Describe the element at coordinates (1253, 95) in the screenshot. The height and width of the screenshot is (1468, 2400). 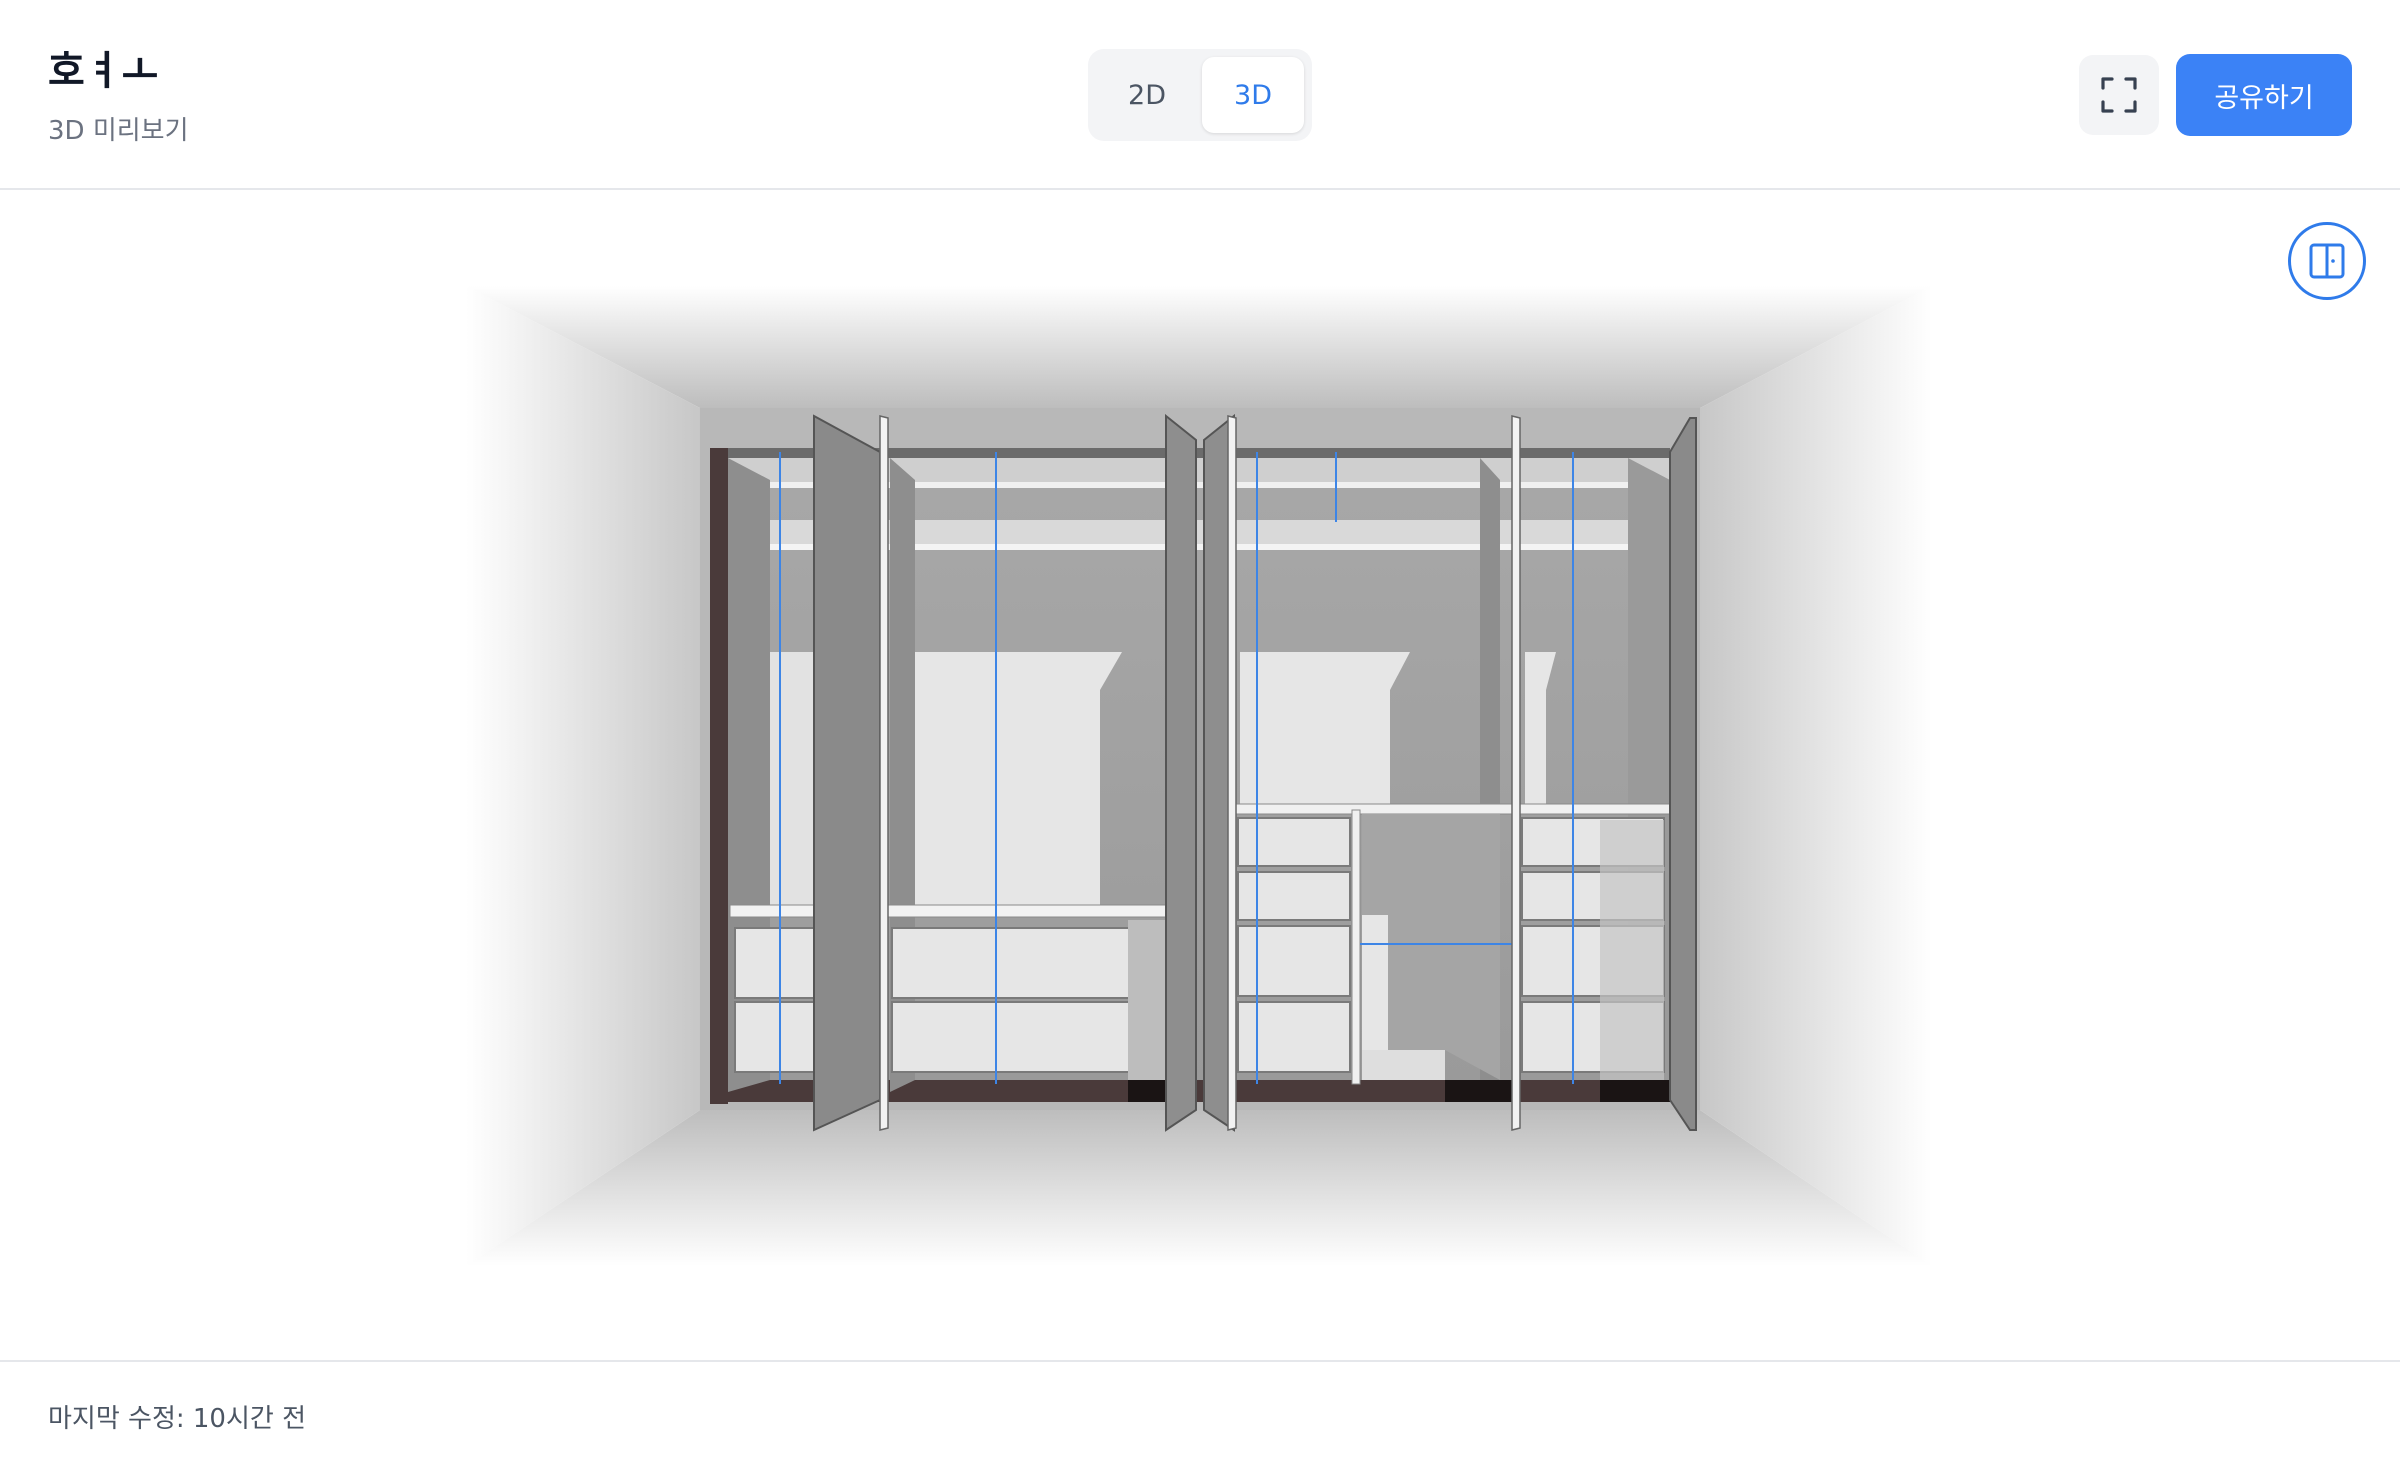
I see `view-3d-button: 3D` at that location.